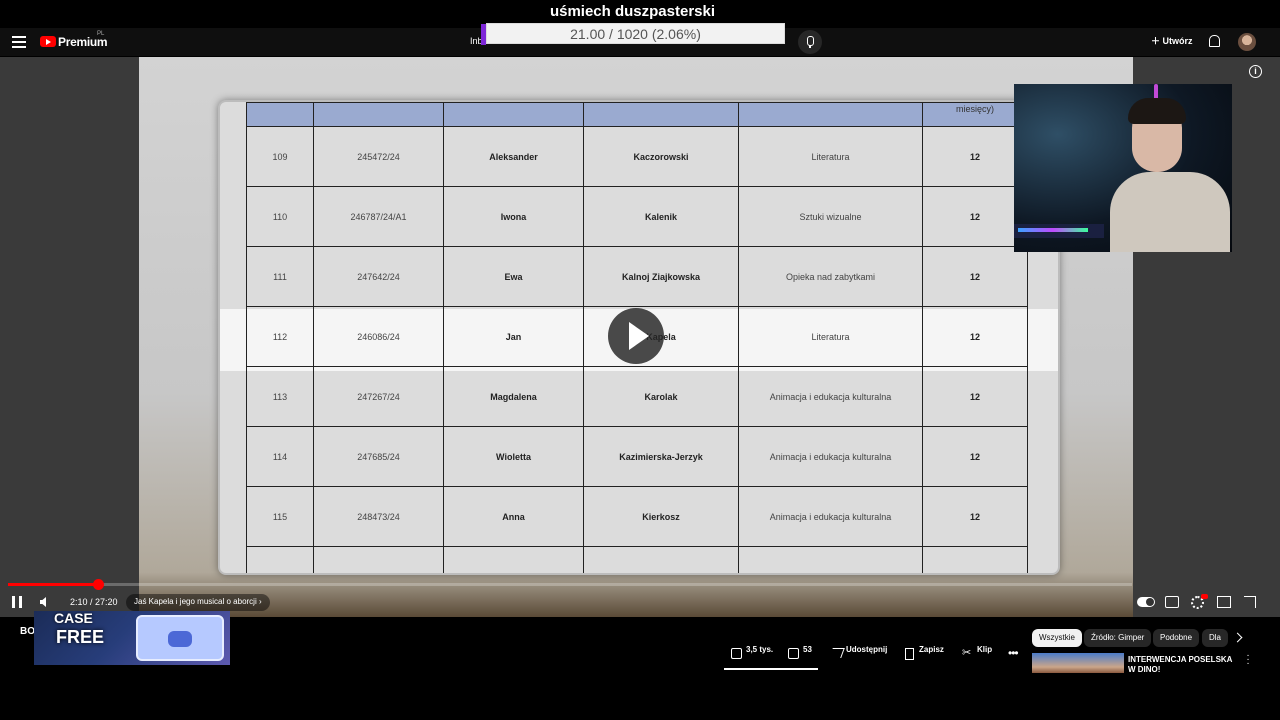 Image resolution: width=1280 pixels, height=720 pixels. I want to click on brand-label: Premium, so click(83, 42).